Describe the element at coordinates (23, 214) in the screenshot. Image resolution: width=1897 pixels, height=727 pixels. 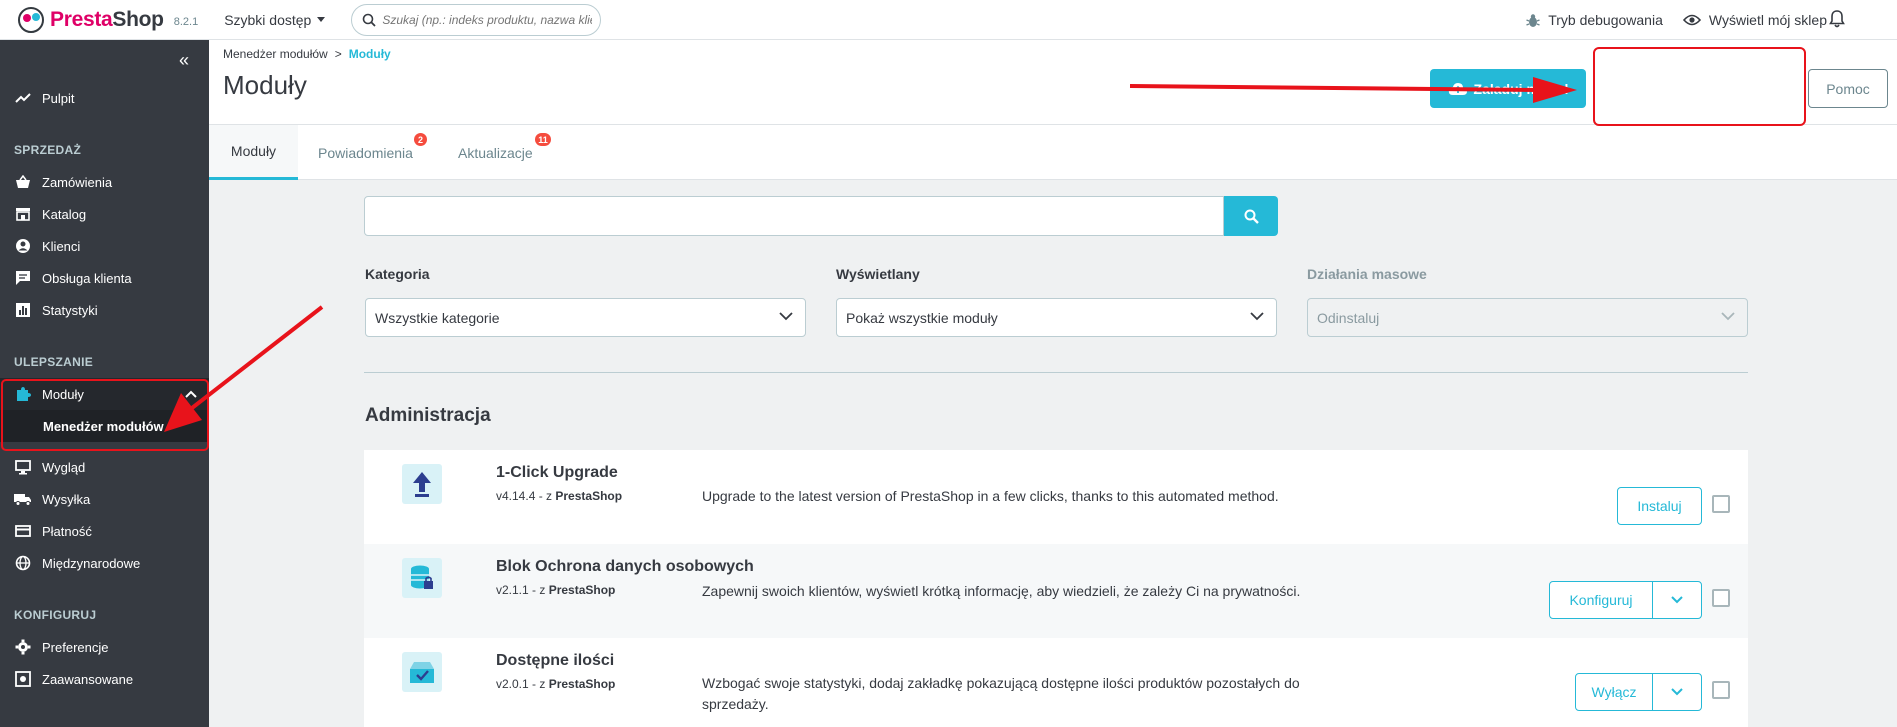
I see `store-icon` at that location.